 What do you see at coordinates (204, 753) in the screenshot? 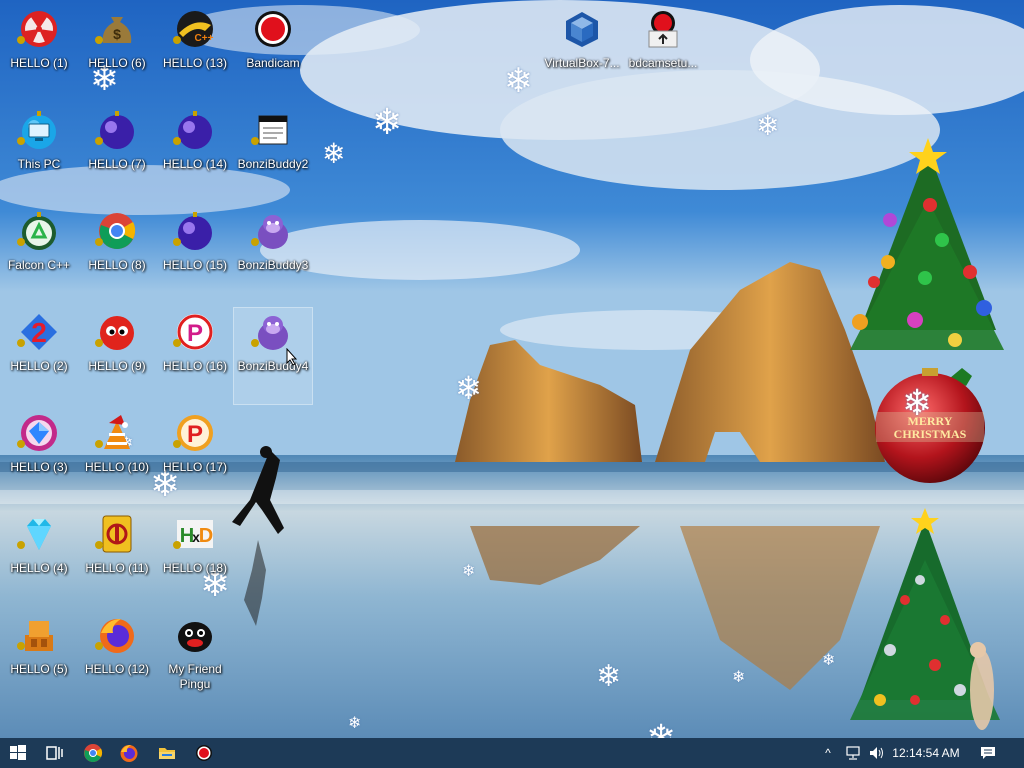
I see `bandicam-taskbar-button` at bounding box center [204, 753].